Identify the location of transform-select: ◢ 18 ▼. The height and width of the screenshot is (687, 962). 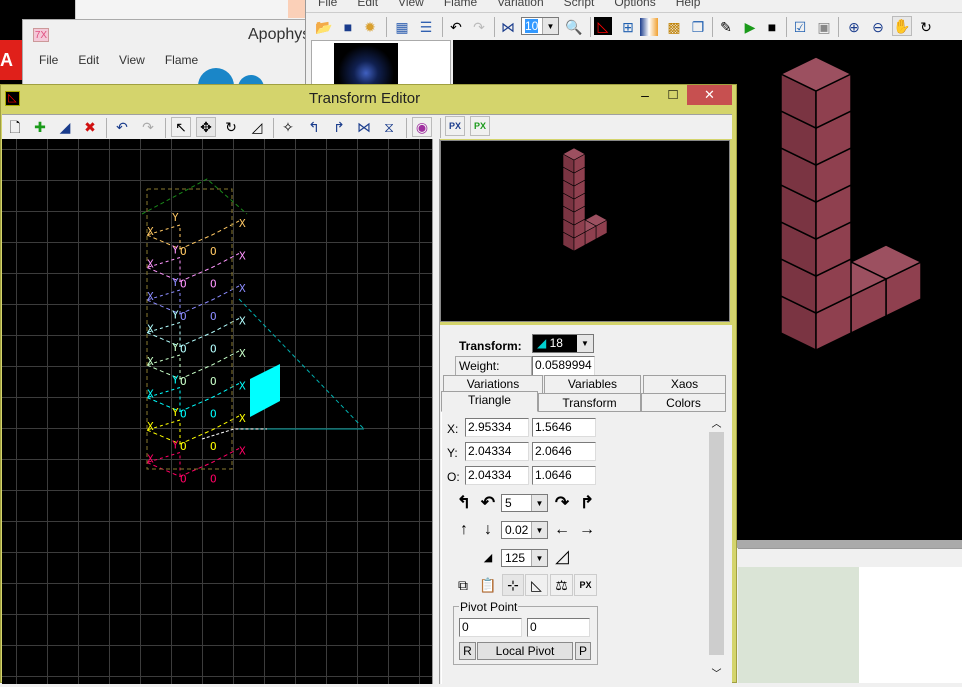
(563, 343).